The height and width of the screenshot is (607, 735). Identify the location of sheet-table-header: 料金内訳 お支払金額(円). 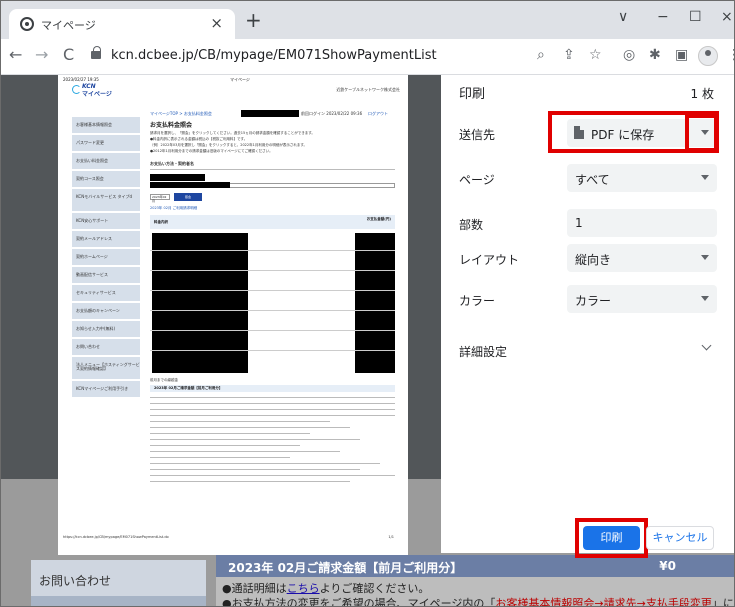
(272, 222).